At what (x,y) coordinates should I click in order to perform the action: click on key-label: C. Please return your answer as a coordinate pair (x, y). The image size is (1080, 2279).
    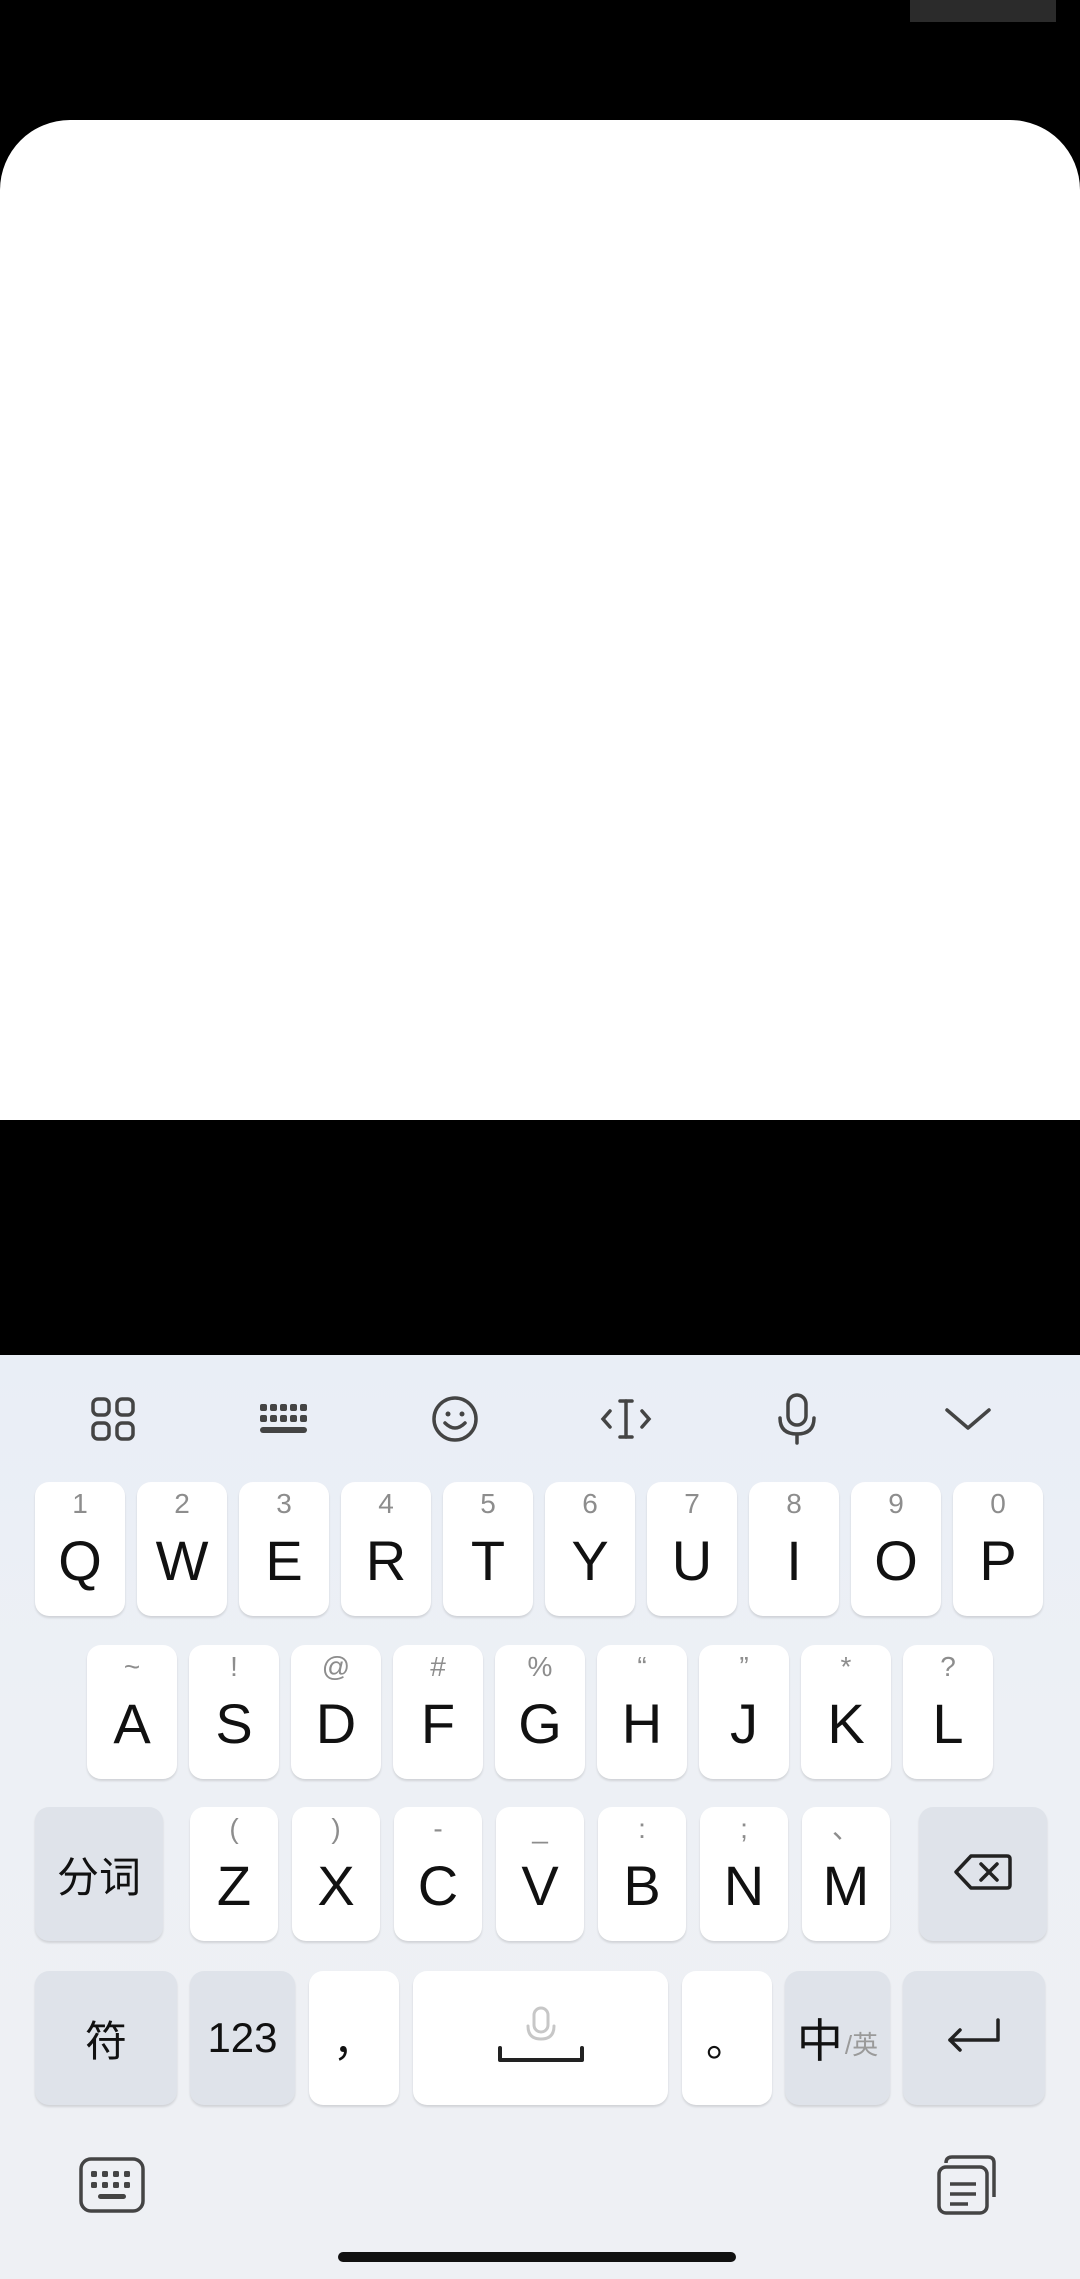
    Looking at the image, I should click on (438, 1885).